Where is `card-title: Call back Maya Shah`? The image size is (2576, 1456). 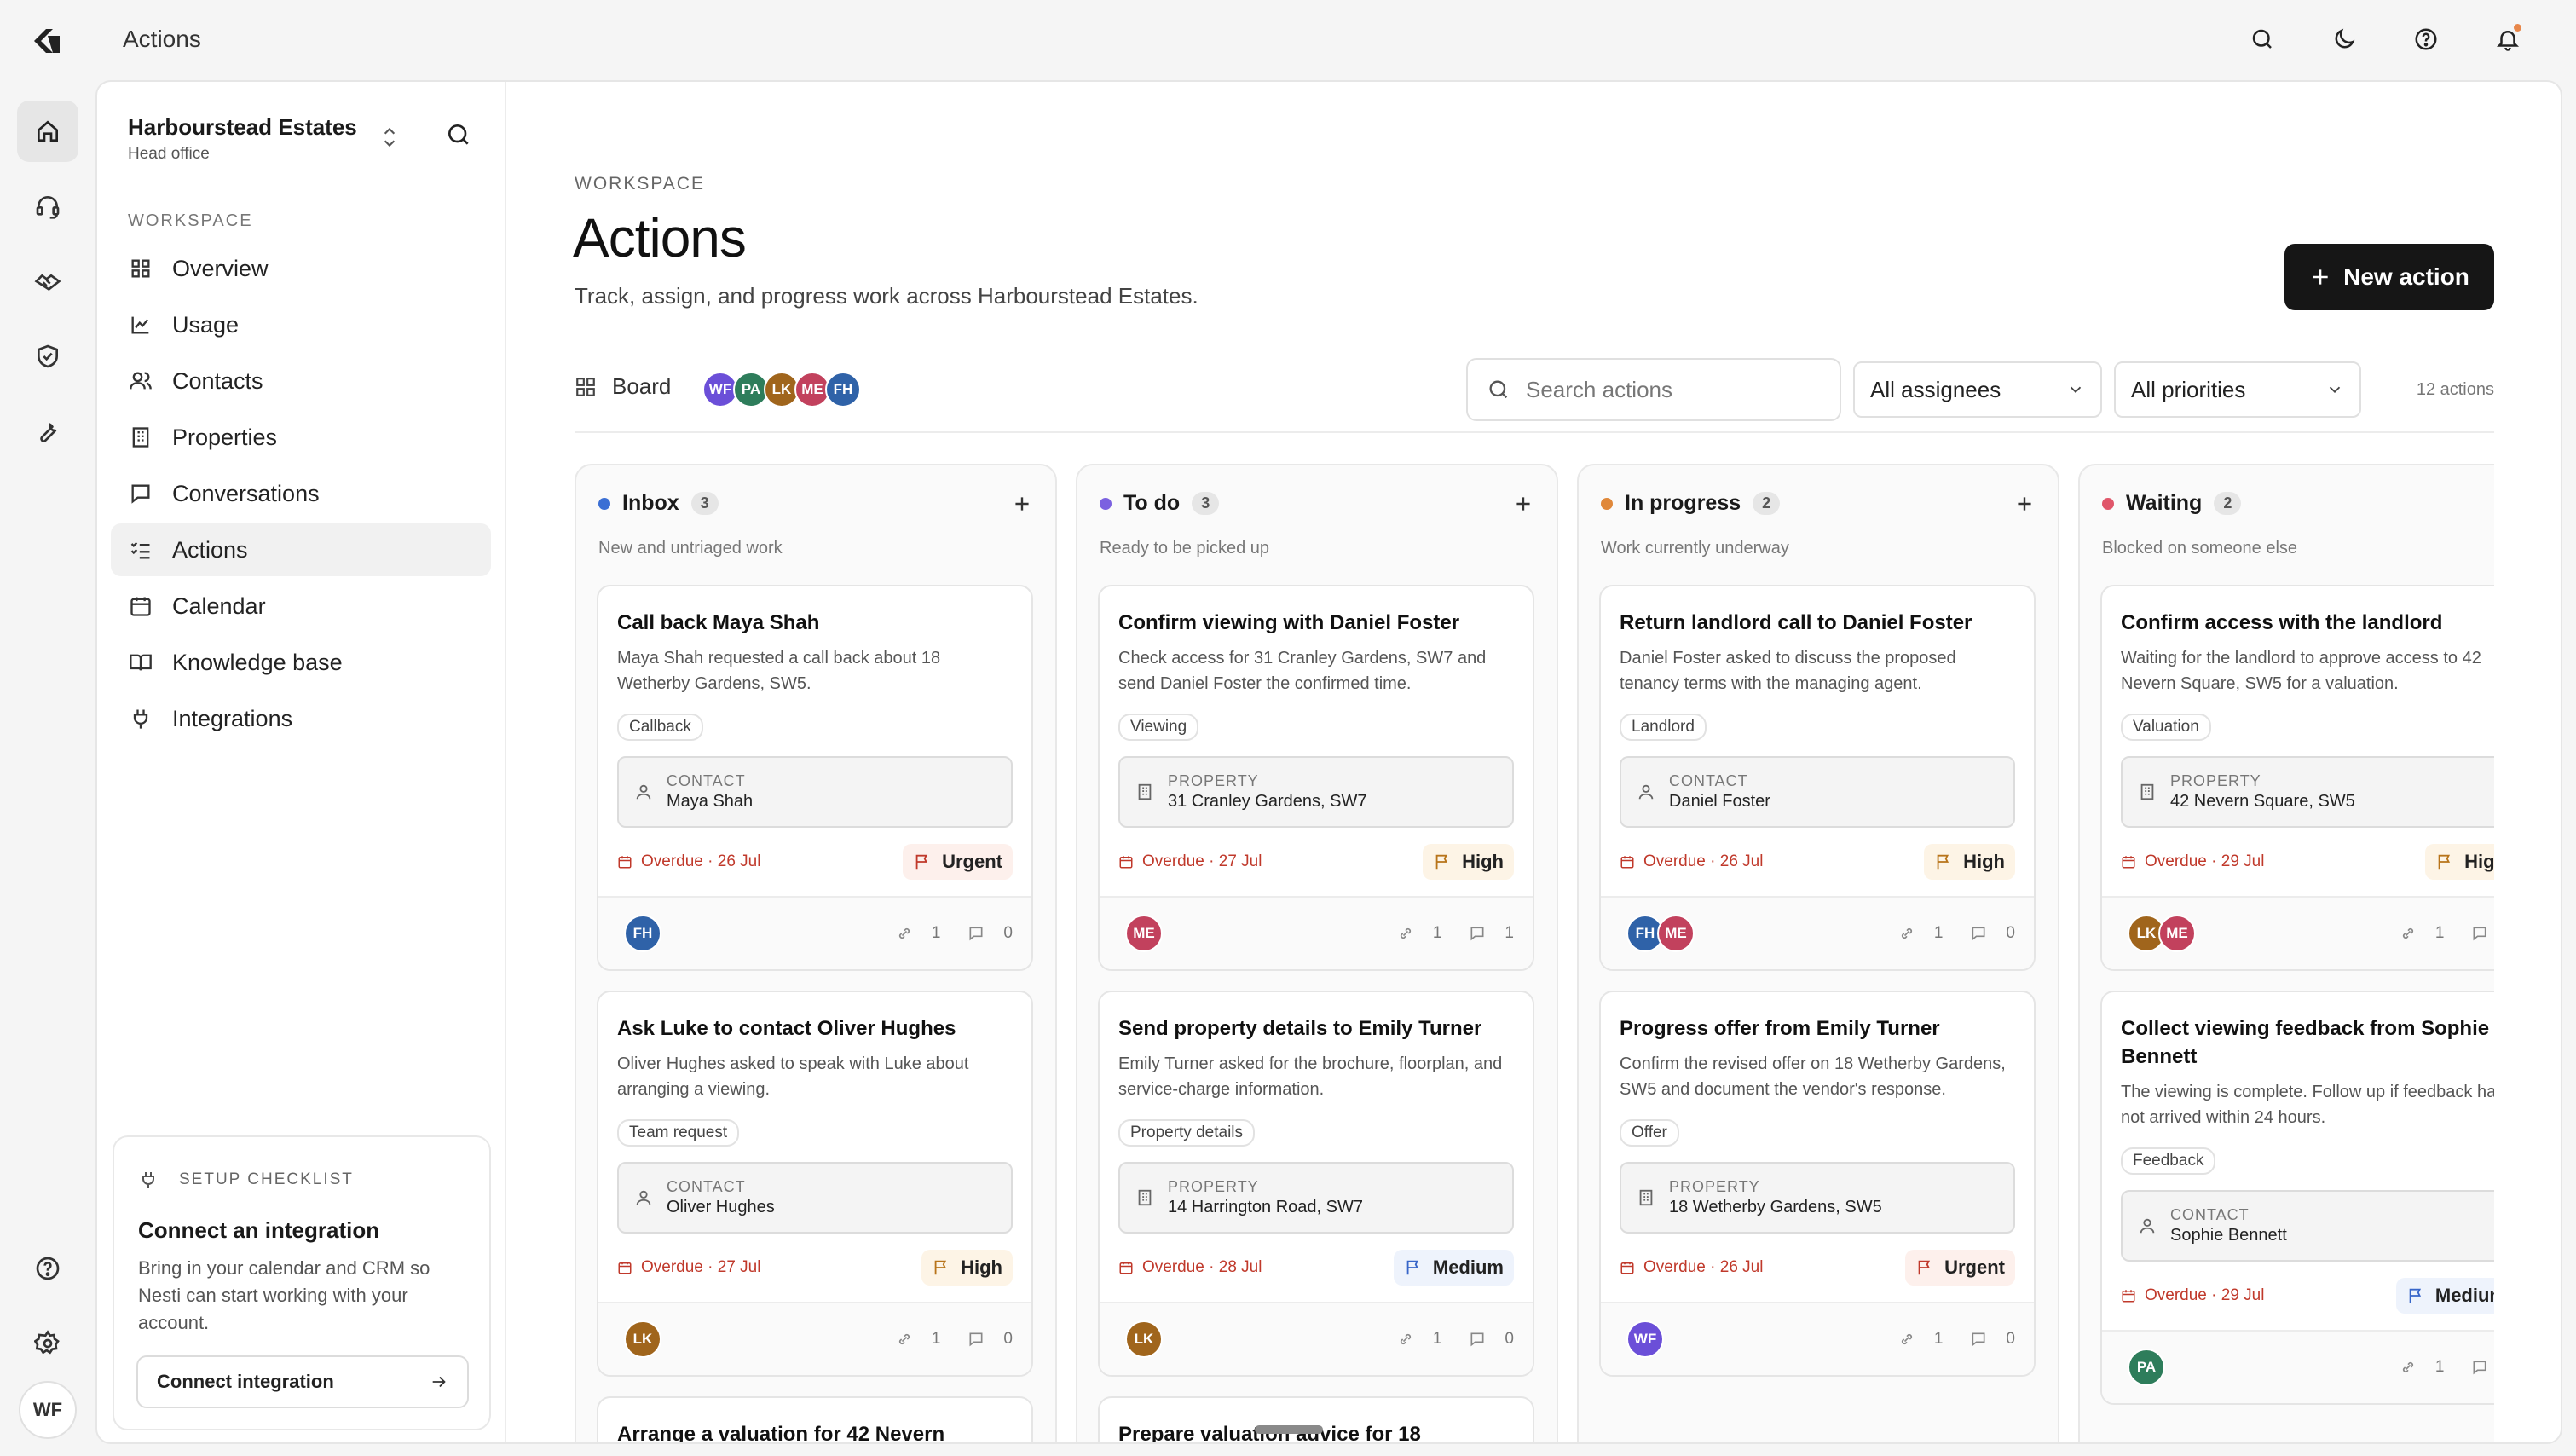 card-title: Call back Maya Shah is located at coordinates (815, 623).